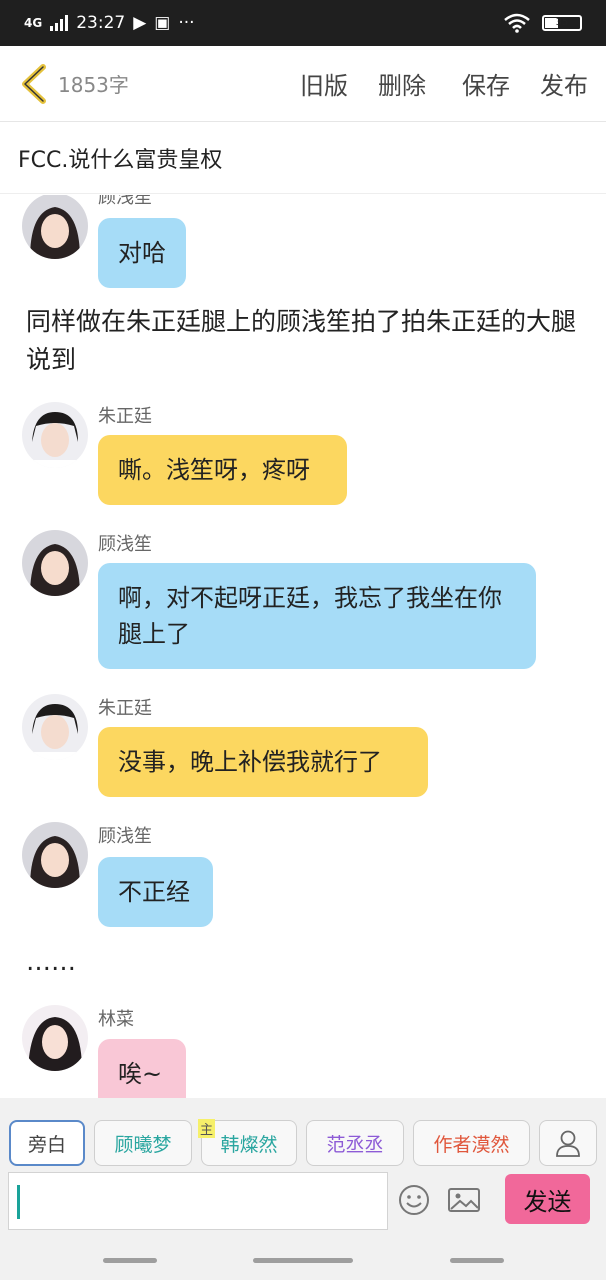  I want to click on manage-roles-button, so click(568, 1143).